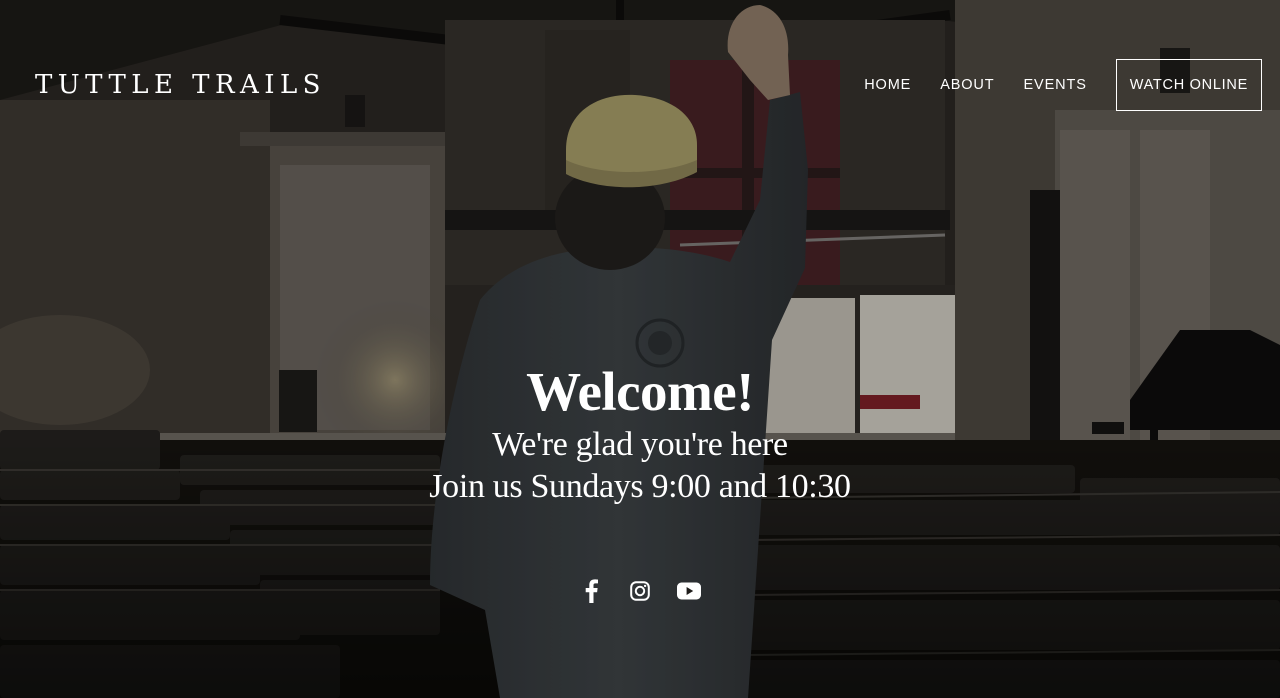 The image size is (1280, 698). What do you see at coordinates (640, 391) in the screenshot?
I see `hero-title: Welcome!` at bounding box center [640, 391].